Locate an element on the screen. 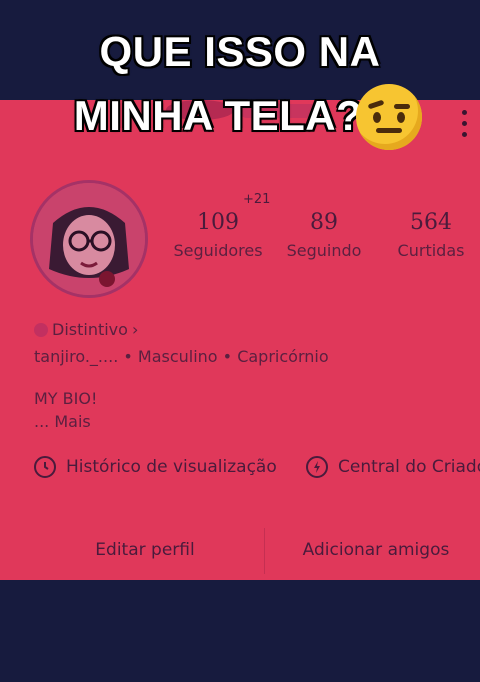 This screenshot has height=682, width=480. avatar is located at coordinates (89, 239).